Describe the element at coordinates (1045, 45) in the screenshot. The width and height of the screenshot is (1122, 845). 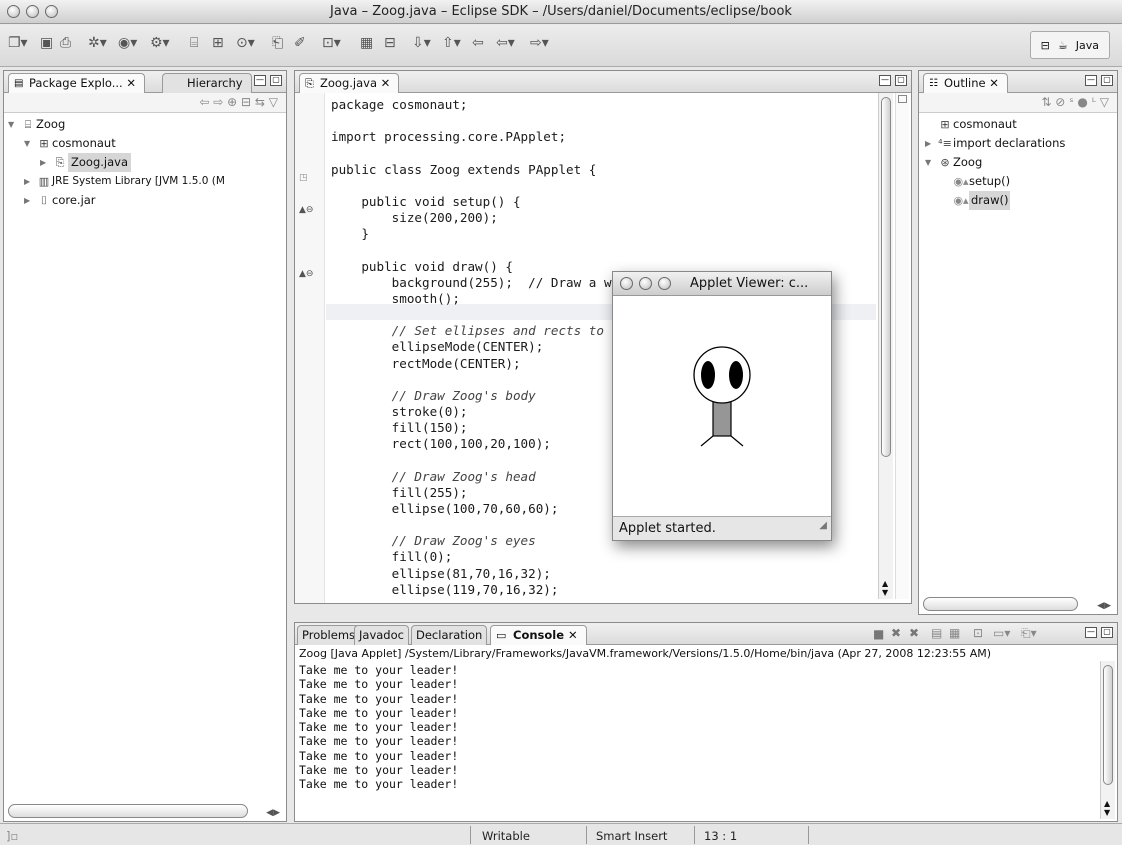
I see `open-perspective-icon: ⊟` at that location.